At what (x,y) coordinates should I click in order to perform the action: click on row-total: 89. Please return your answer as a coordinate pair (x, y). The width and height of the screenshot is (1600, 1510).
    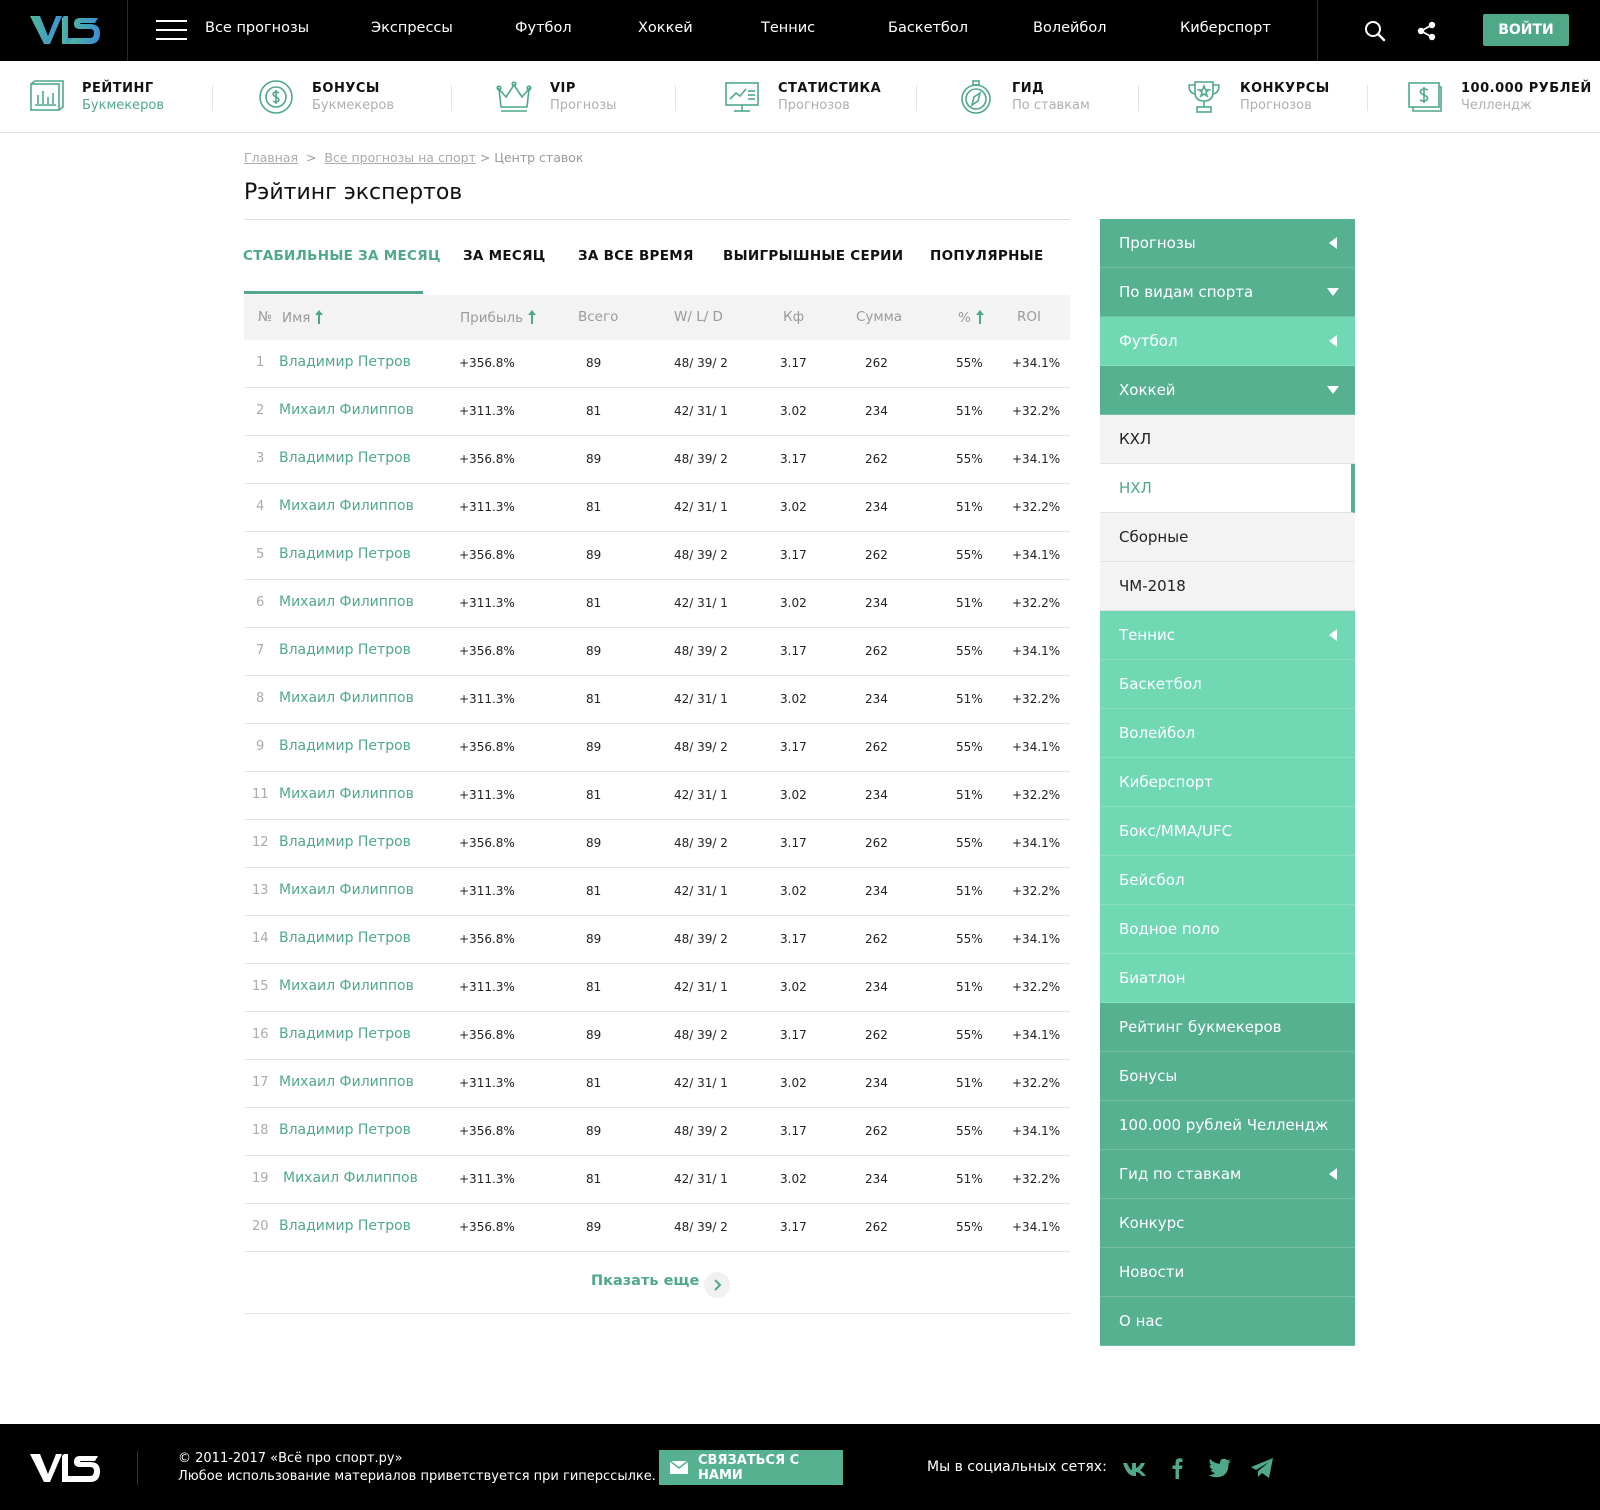
    Looking at the image, I should click on (594, 555).